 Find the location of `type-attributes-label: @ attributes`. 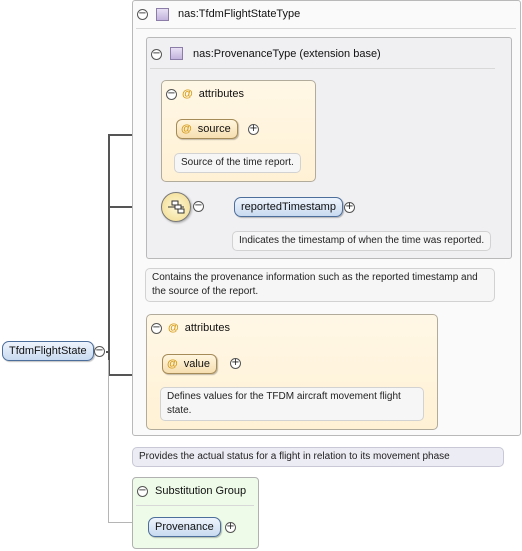

type-attributes-label: @ attributes is located at coordinates (199, 328).